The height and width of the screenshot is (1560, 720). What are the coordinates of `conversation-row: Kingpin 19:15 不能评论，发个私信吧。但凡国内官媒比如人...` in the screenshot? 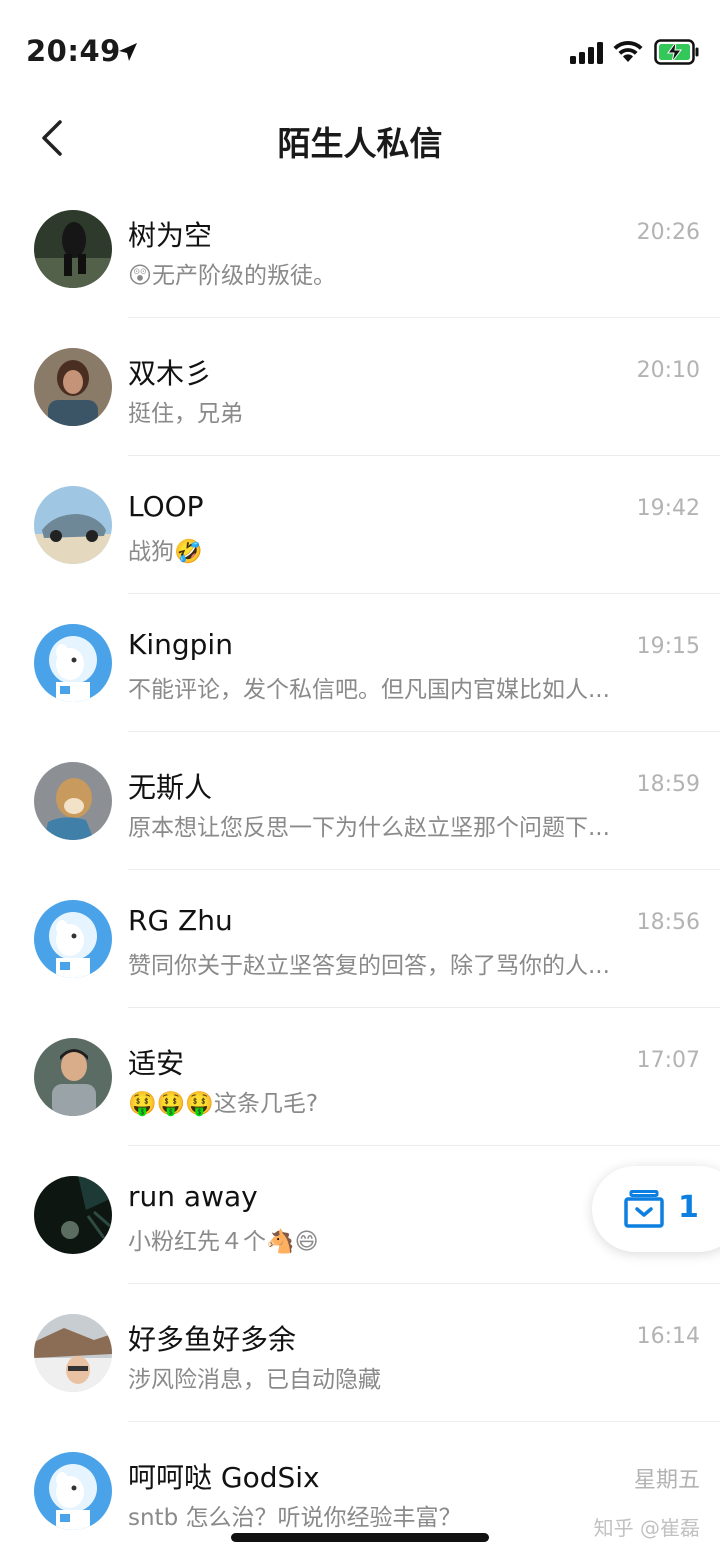 It's located at (360, 663).